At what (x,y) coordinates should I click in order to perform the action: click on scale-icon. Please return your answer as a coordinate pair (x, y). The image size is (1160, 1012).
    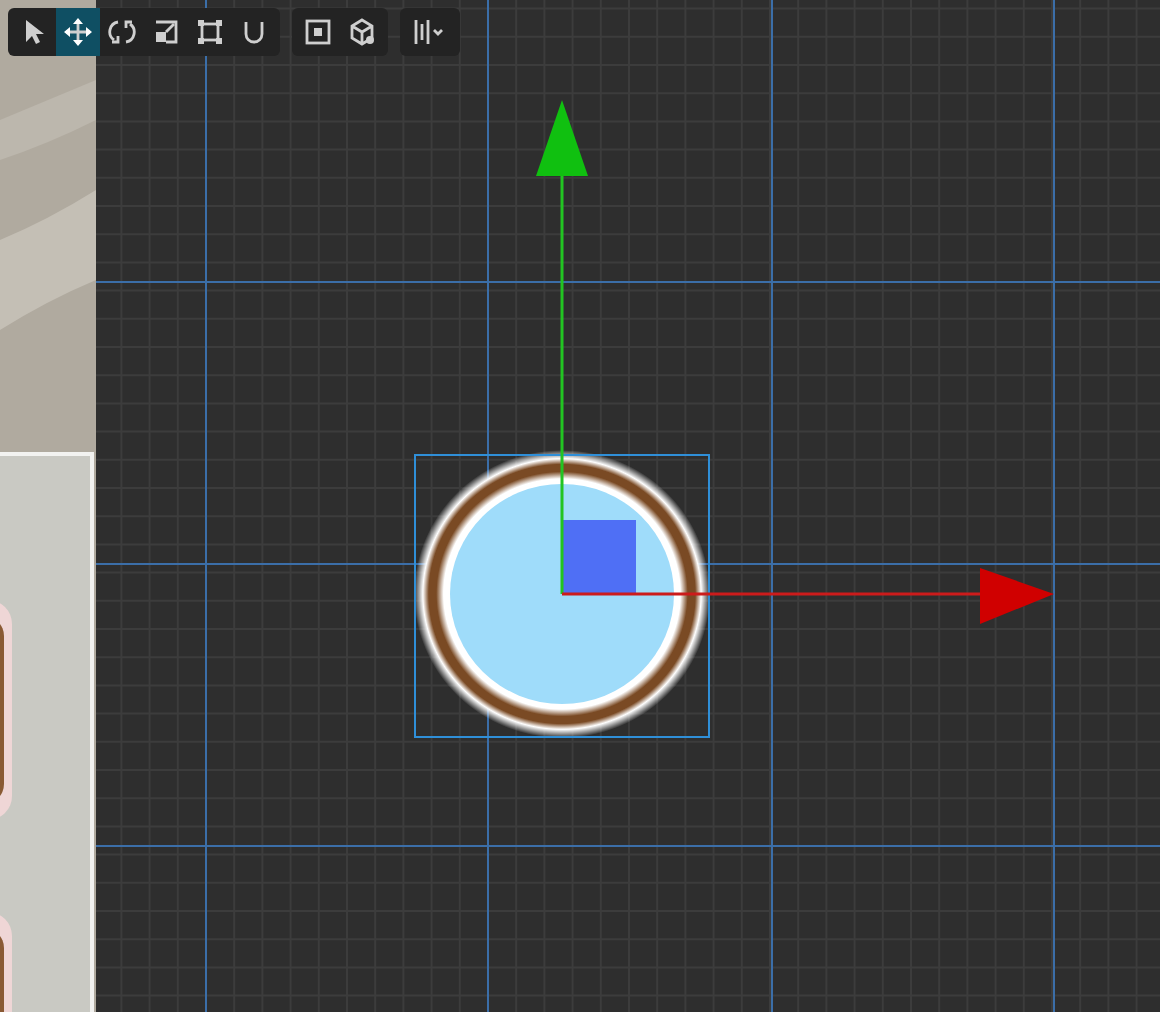
    Looking at the image, I should click on (166, 32).